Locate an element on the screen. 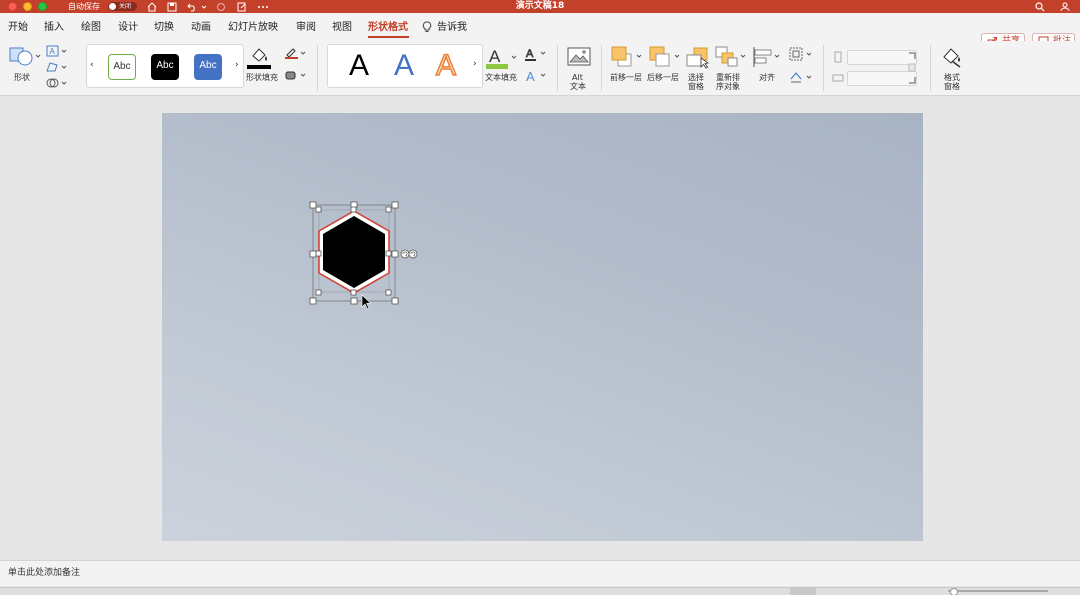 This screenshot has width=1080, height=595. tab-home: 开始 is located at coordinates (18, 28).